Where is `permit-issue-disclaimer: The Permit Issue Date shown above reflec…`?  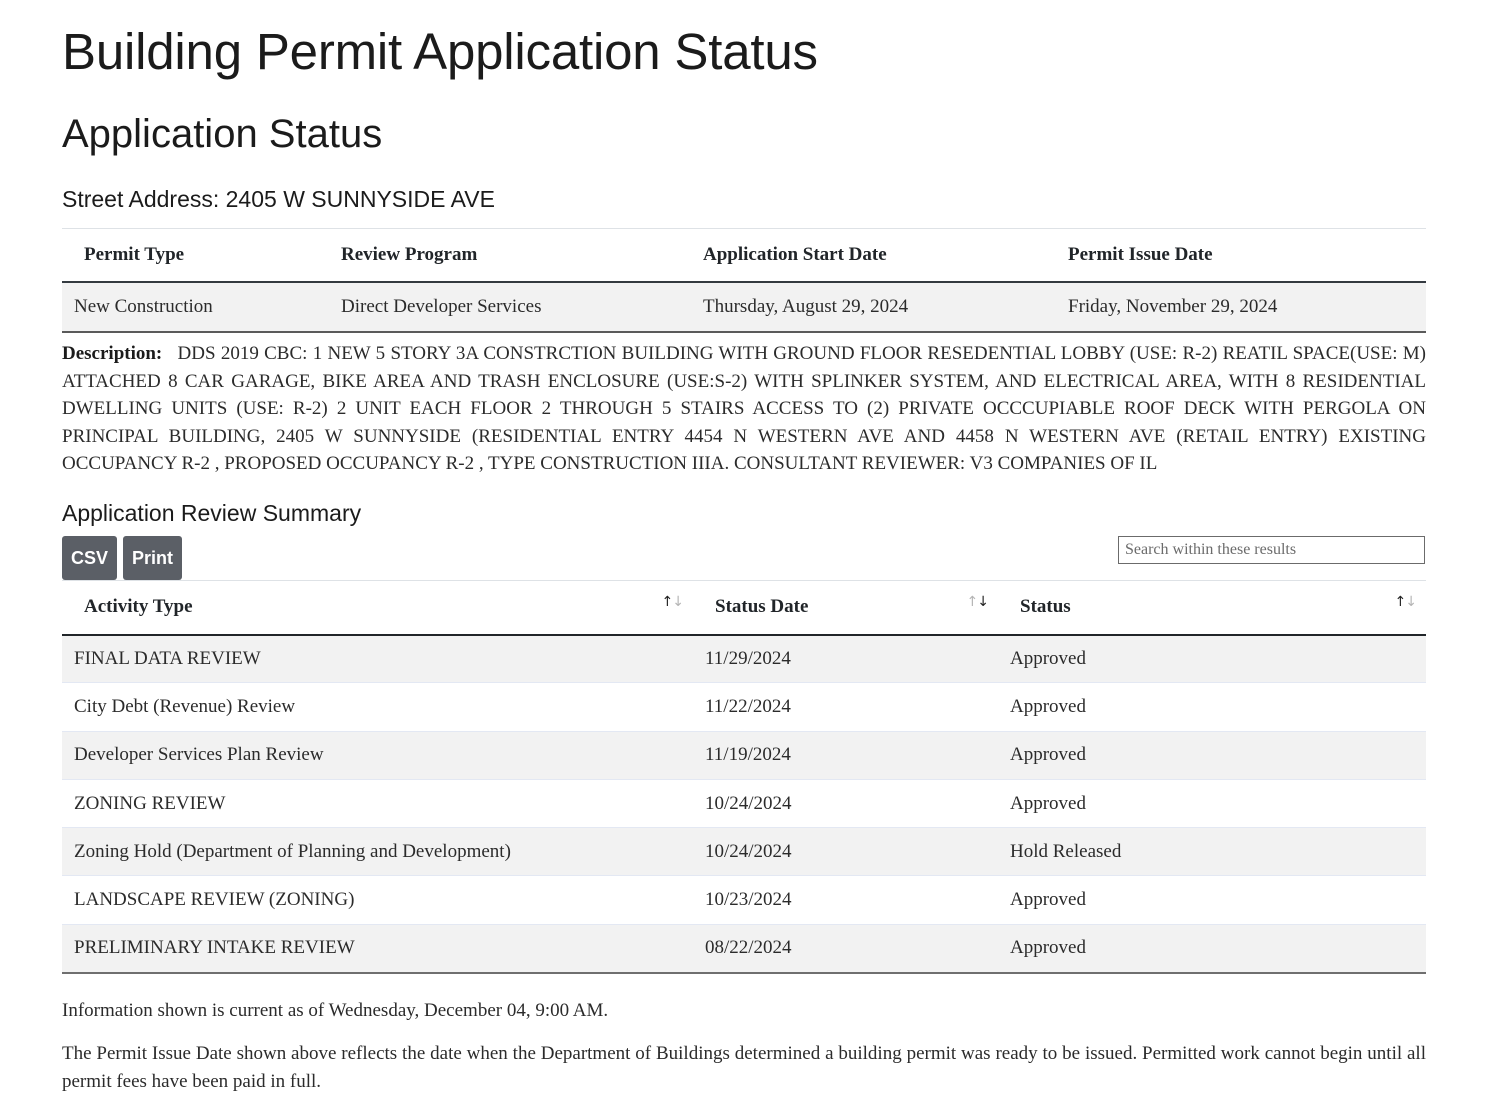 permit-issue-disclaimer: The Permit Issue Date shown above reflec… is located at coordinates (744, 1067).